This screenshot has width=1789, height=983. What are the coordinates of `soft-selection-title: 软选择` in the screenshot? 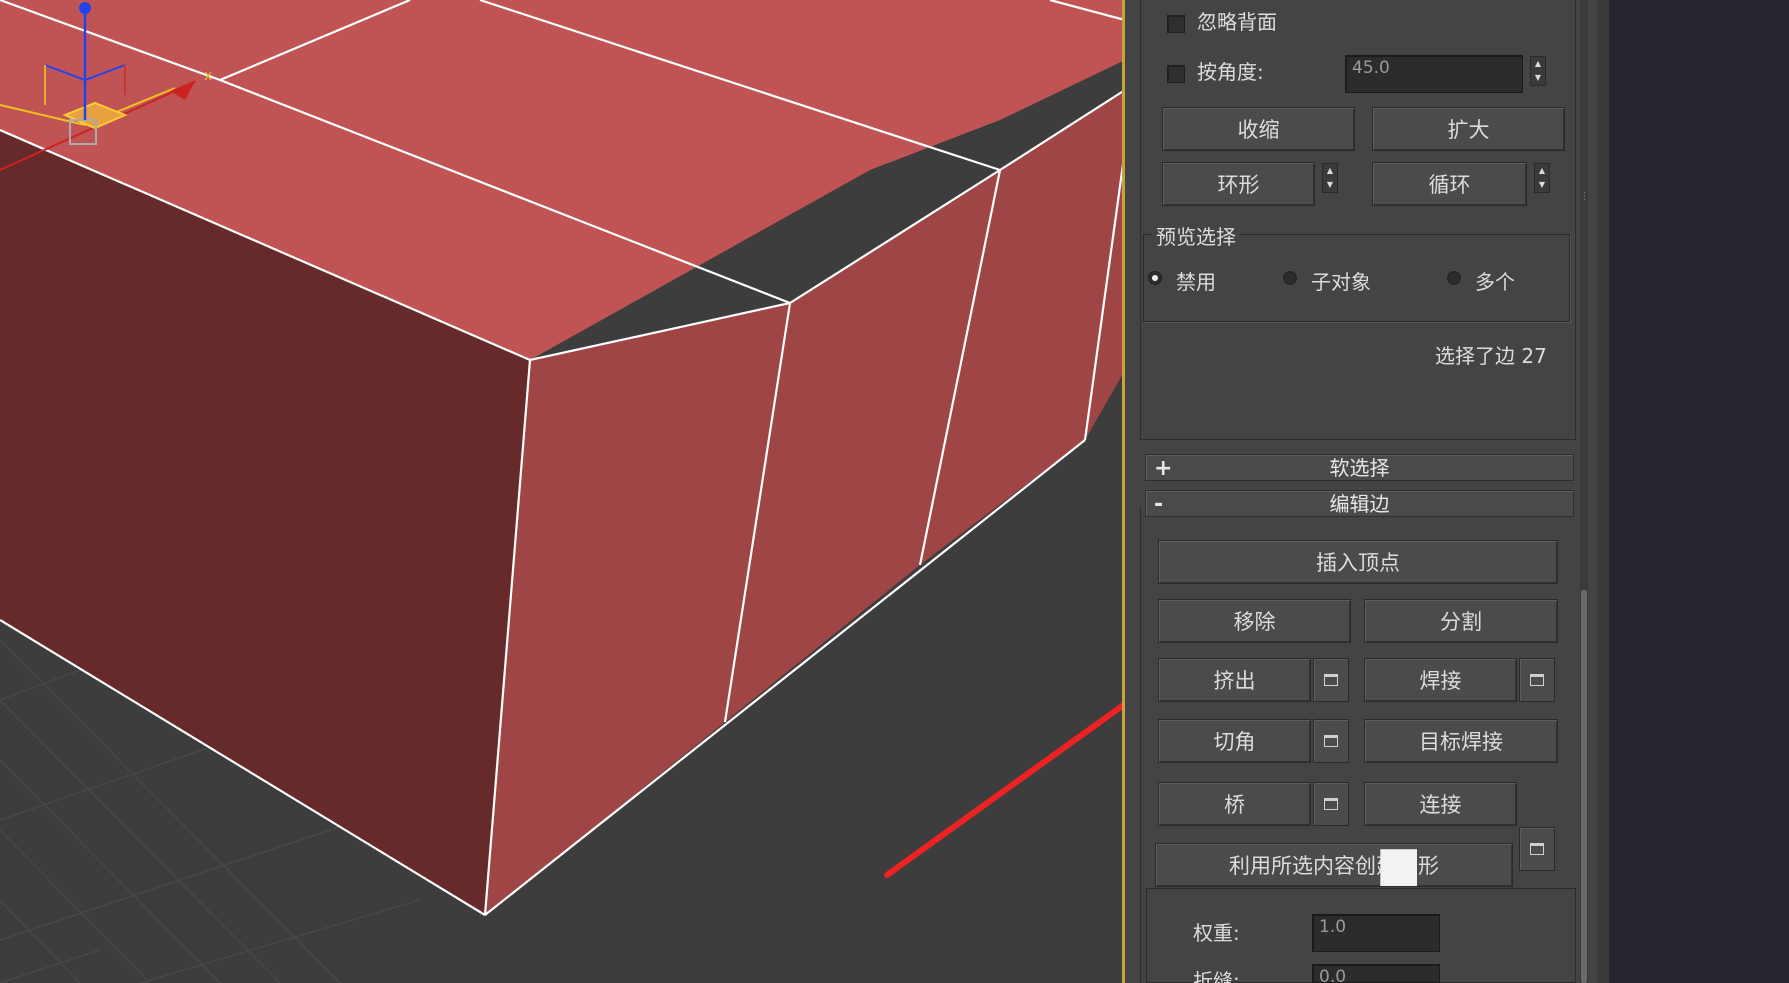 It's located at (1359, 468).